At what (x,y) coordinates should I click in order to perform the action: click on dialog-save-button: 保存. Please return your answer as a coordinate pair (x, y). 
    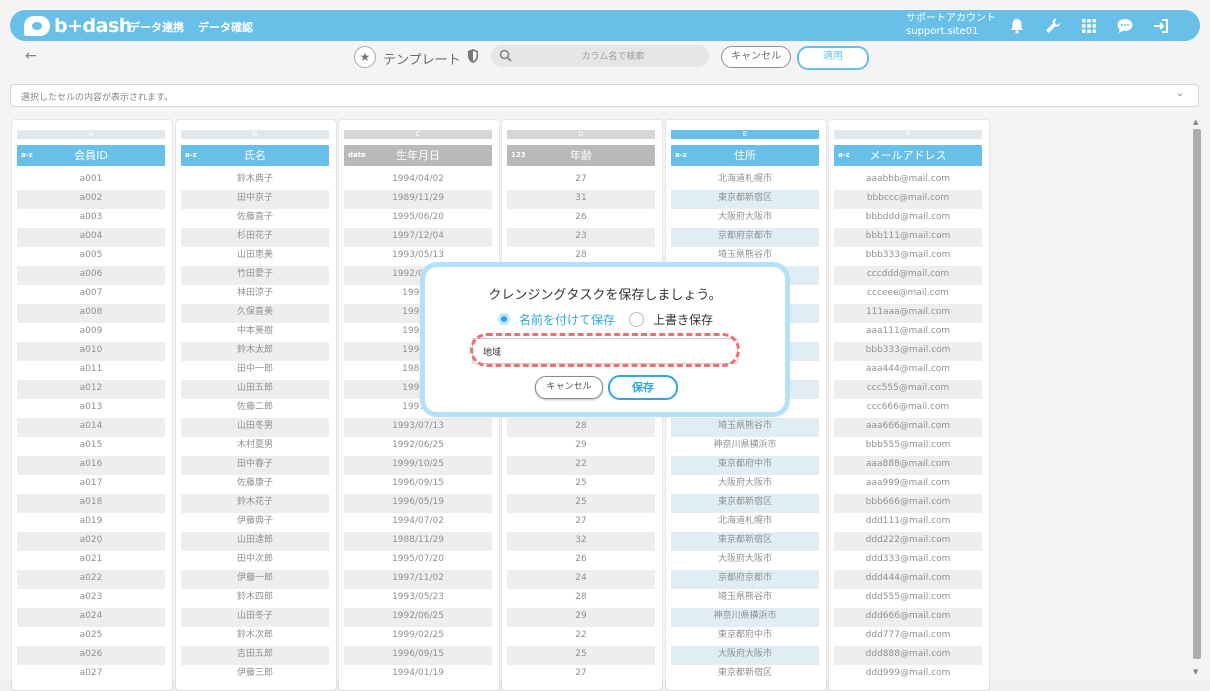
    Looking at the image, I should click on (643, 387).